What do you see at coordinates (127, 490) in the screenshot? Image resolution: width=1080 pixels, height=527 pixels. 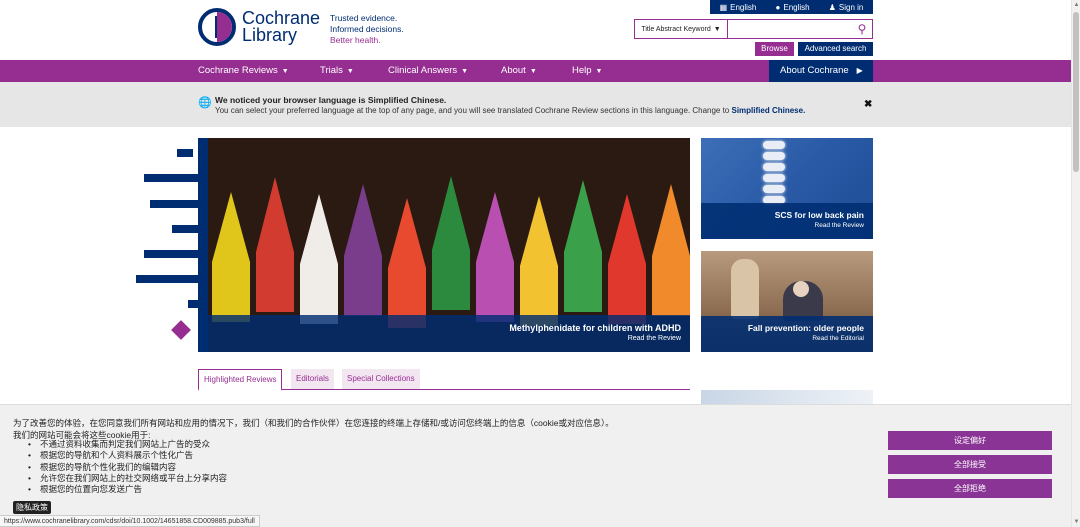 I see `list-item: 根据您的位置向您发送广告` at bounding box center [127, 490].